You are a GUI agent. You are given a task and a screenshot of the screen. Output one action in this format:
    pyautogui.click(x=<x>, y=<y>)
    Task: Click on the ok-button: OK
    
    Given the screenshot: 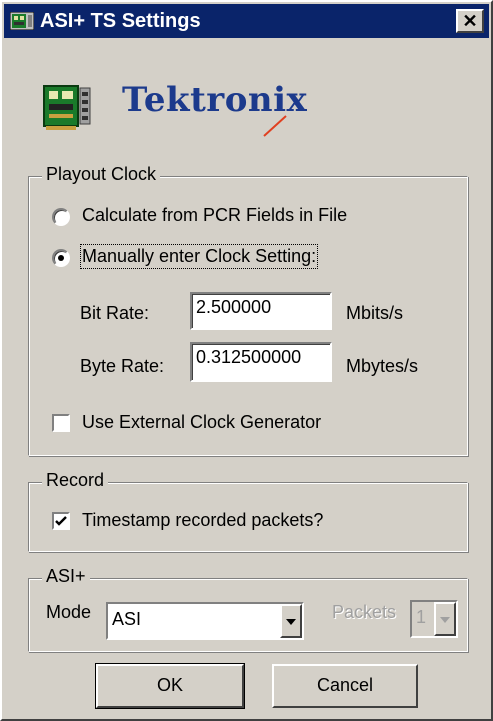 What is the action you would take?
    pyautogui.click(x=170, y=686)
    